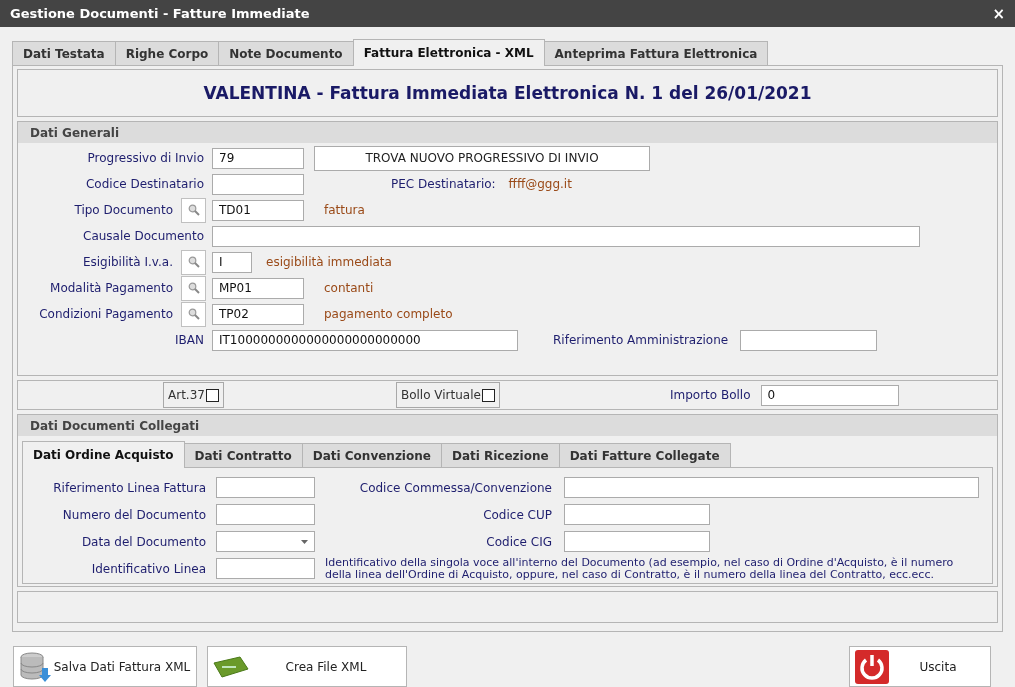 The width and height of the screenshot is (1015, 687). What do you see at coordinates (231, 666) in the screenshot?
I see `xml-file-icon` at bounding box center [231, 666].